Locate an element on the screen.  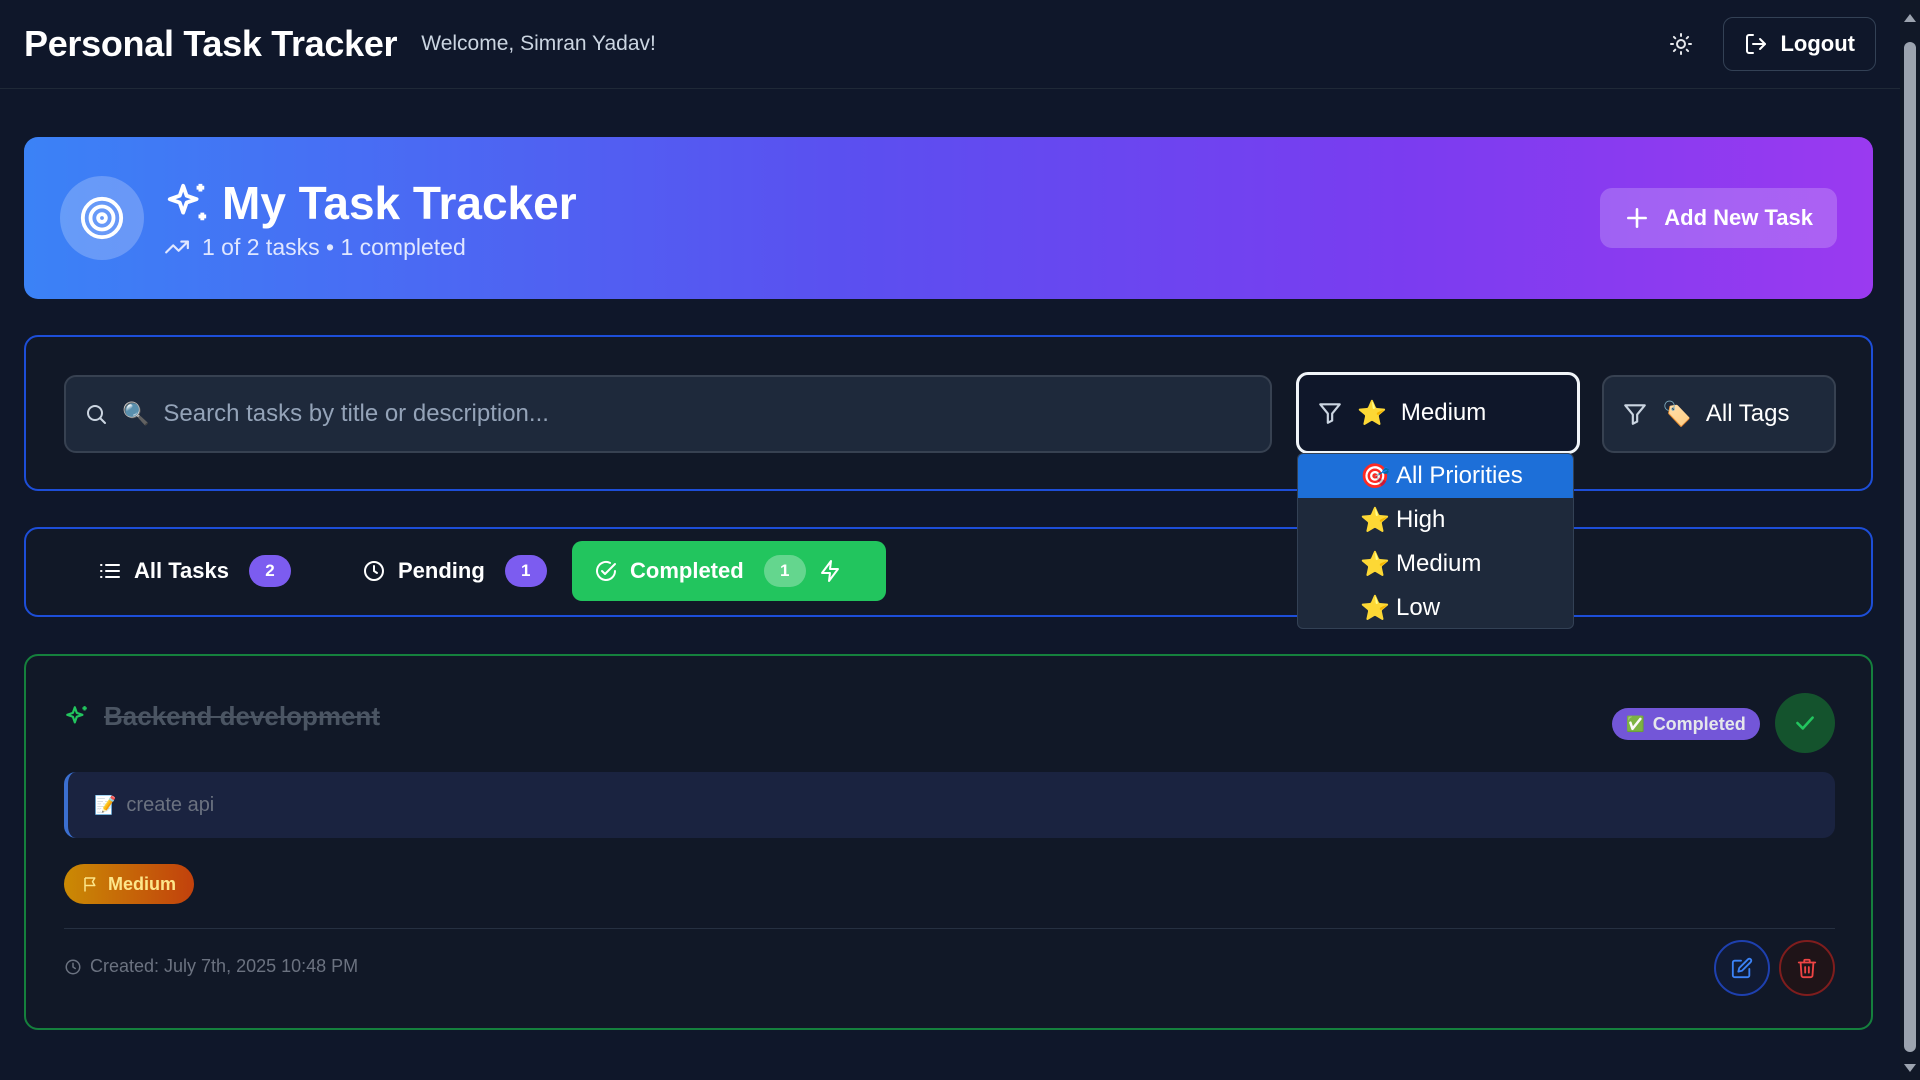
check-circle-icon is located at coordinates (606, 570).